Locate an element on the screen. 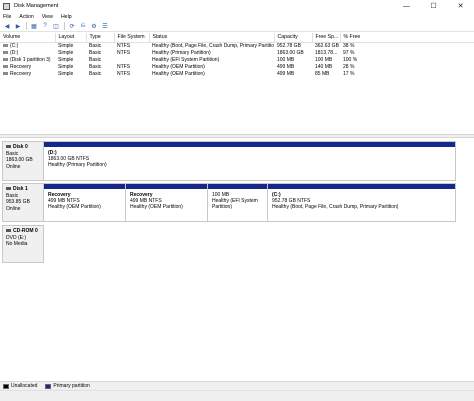 The image size is (474, 401). column-header-volume: Volume is located at coordinates (28, 38).